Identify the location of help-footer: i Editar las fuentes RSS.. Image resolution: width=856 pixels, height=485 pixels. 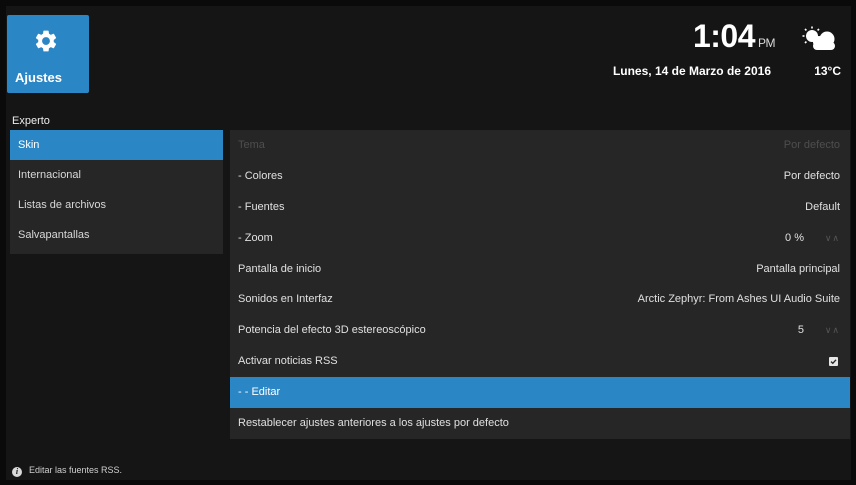
(67, 471).